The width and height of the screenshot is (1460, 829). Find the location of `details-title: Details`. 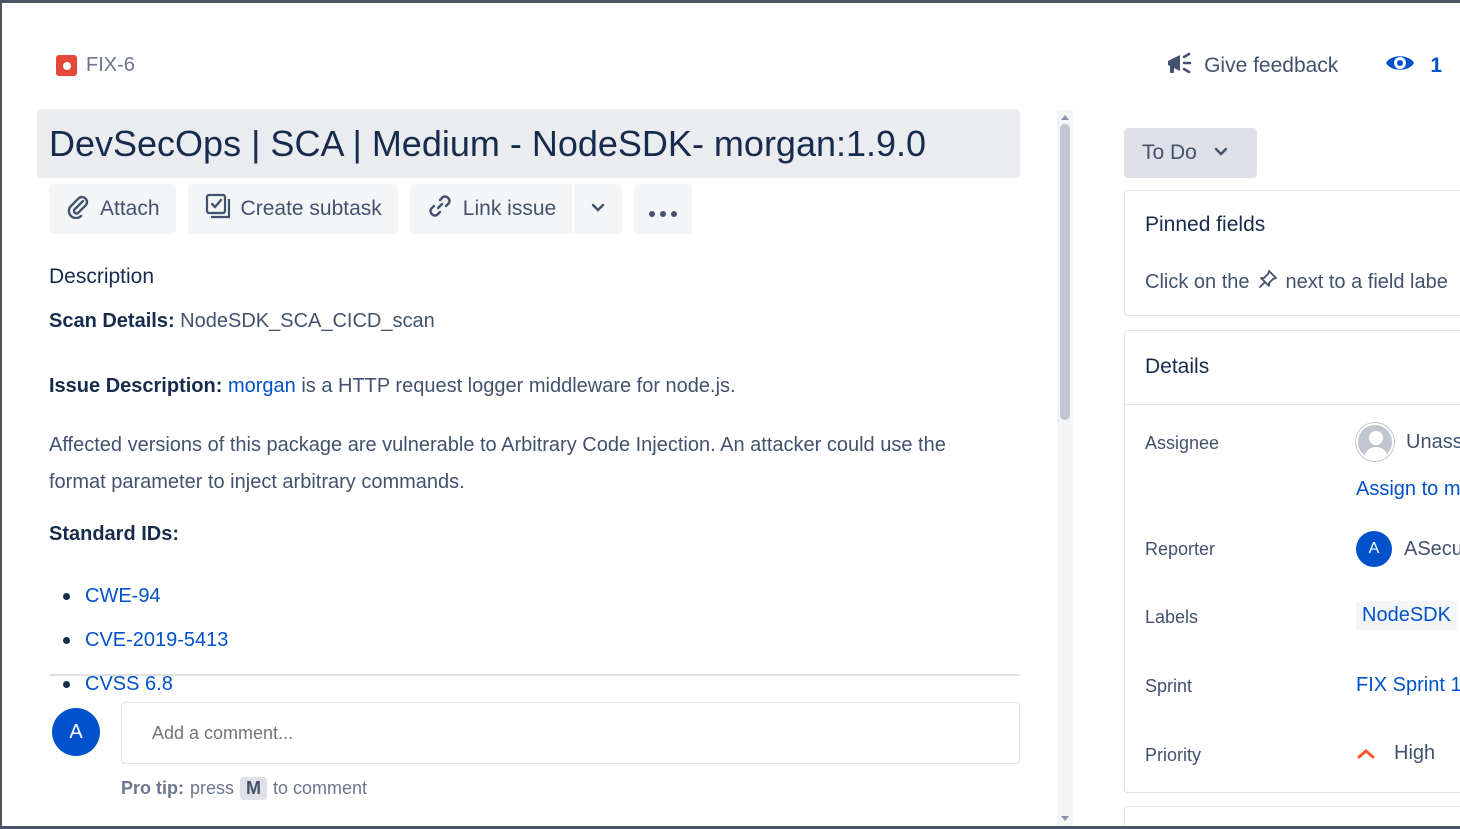

details-title: Details is located at coordinates (1177, 366).